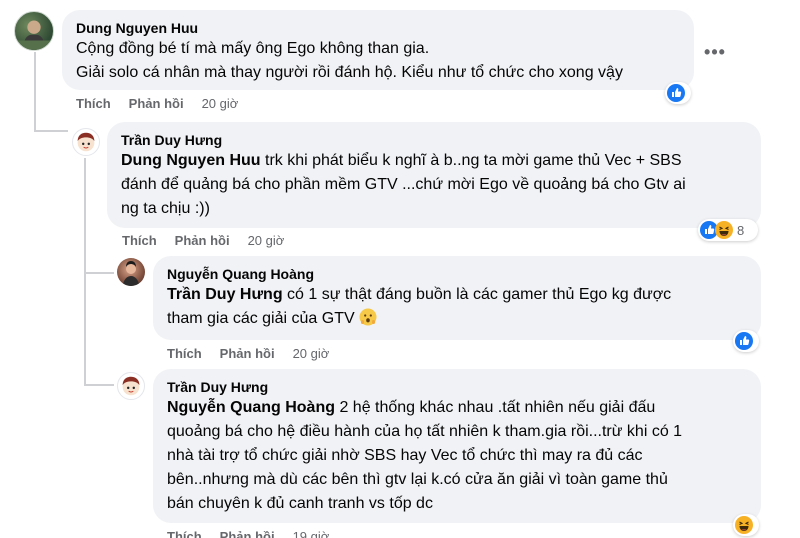  I want to click on comment-author: Nguyễn Quang Hoàng, so click(457, 274).